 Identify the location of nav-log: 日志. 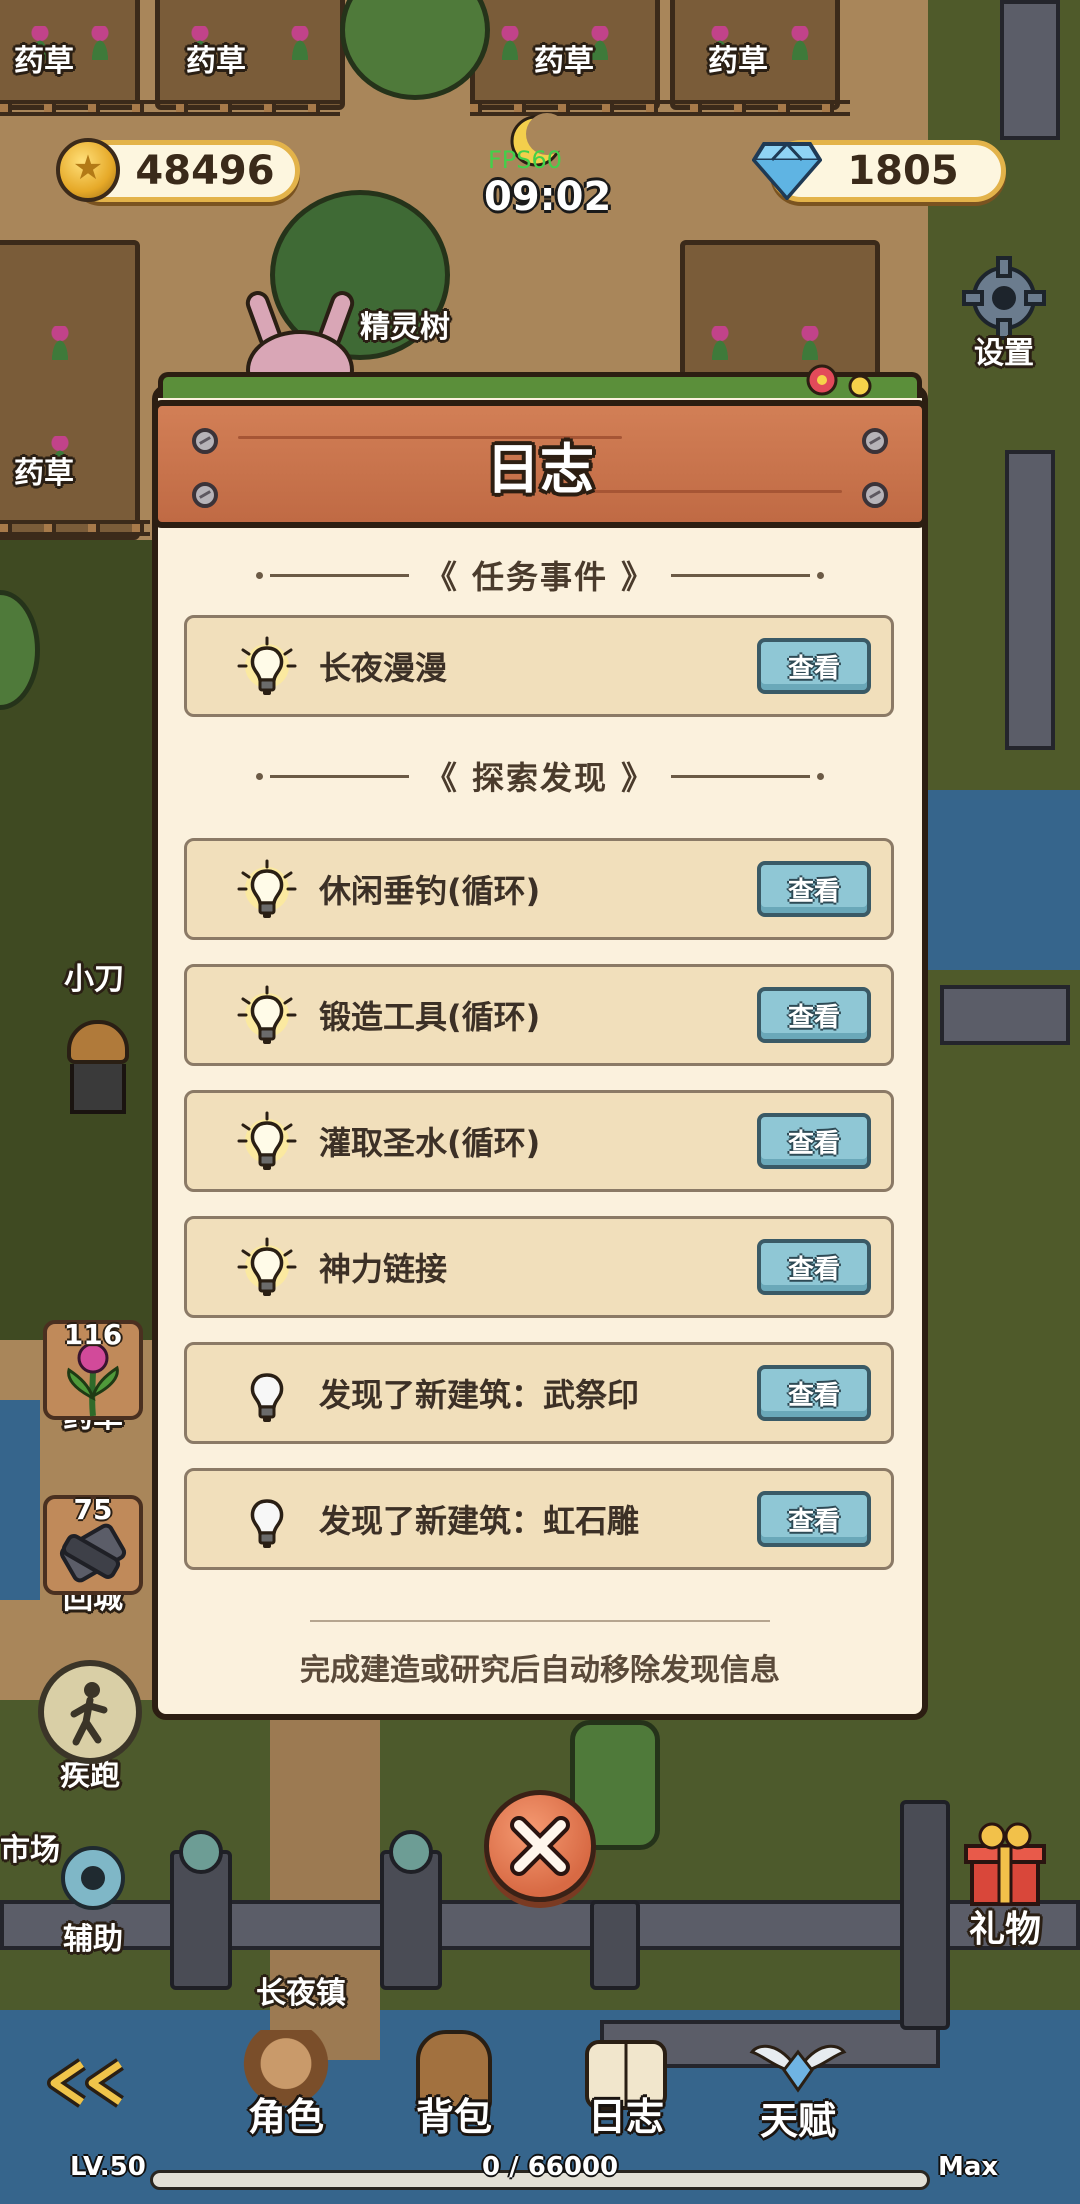
(626, 2085).